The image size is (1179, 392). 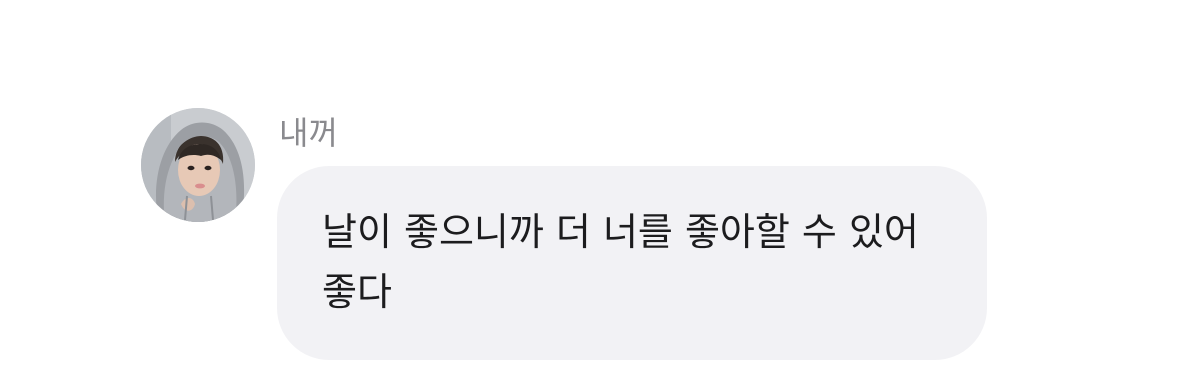 I want to click on message-text: 날이 좋으니까 더 너를 좋아할 수 있어 좋다, so click(x=620, y=262).